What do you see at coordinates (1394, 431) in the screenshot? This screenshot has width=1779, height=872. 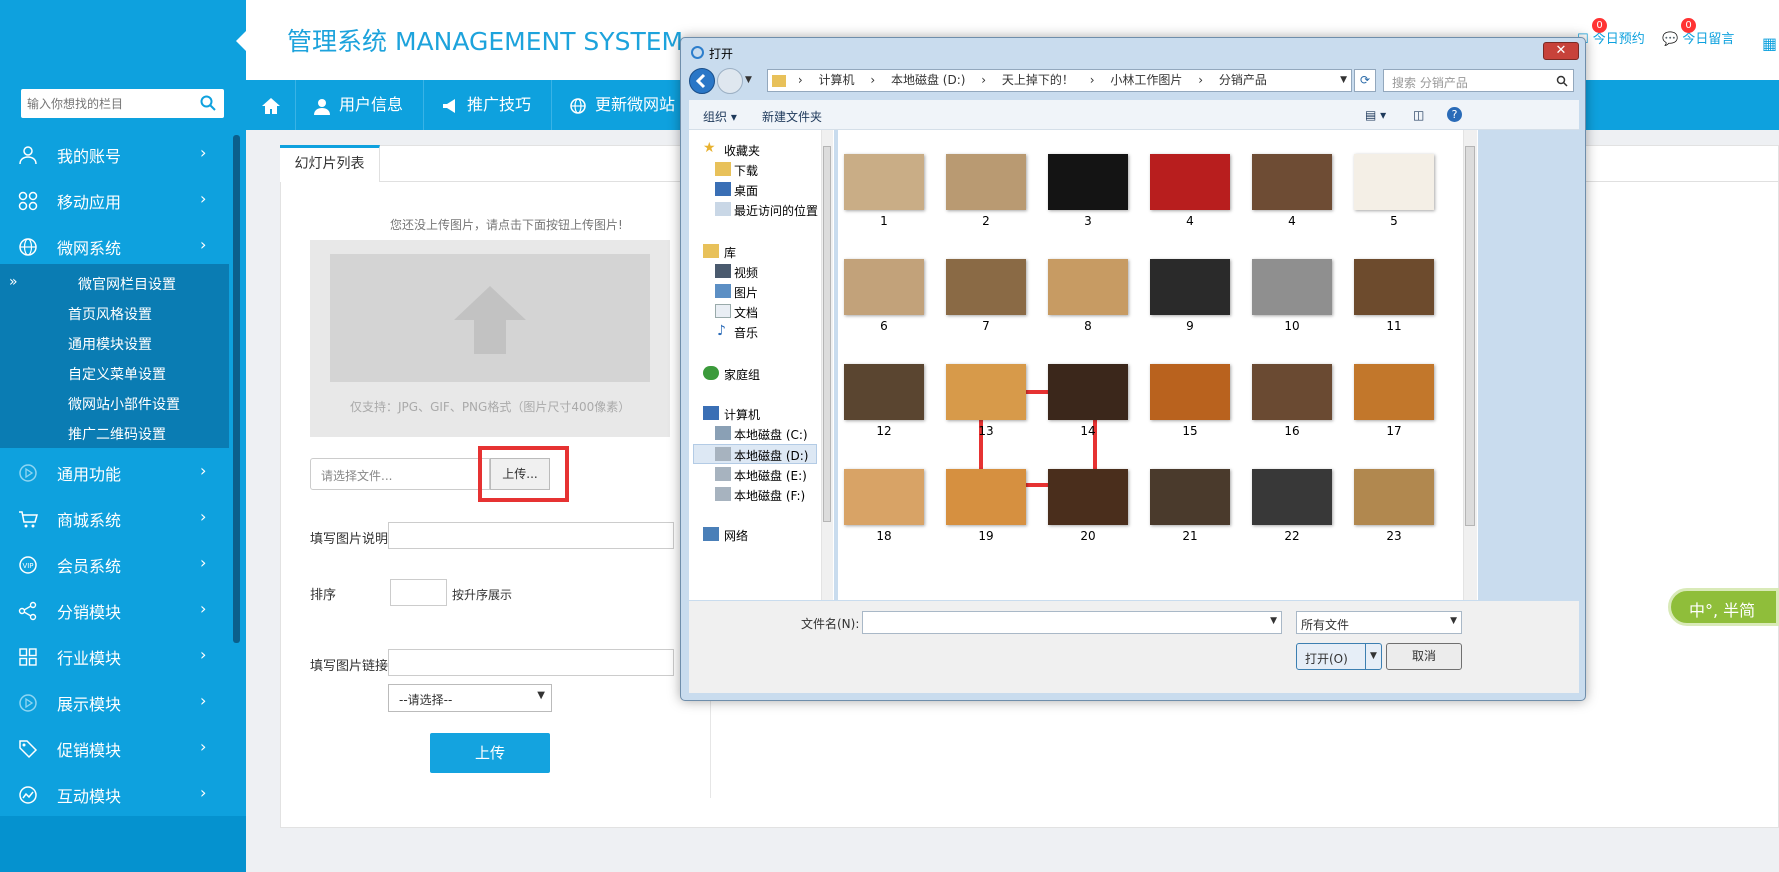 I see `file-name-label: 17` at bounding box center [1394, 431].